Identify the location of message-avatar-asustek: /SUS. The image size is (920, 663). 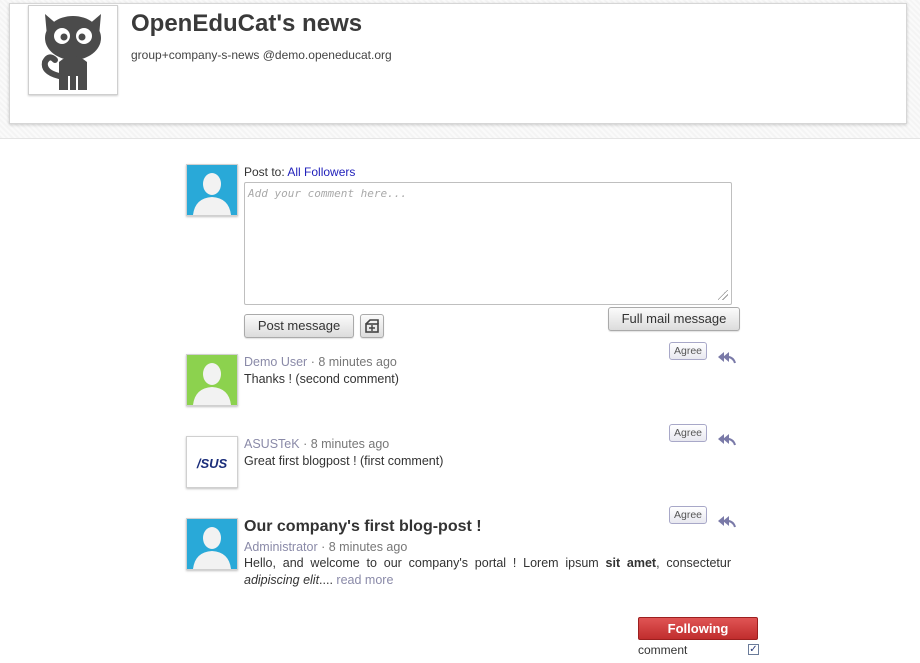
(212, 462).